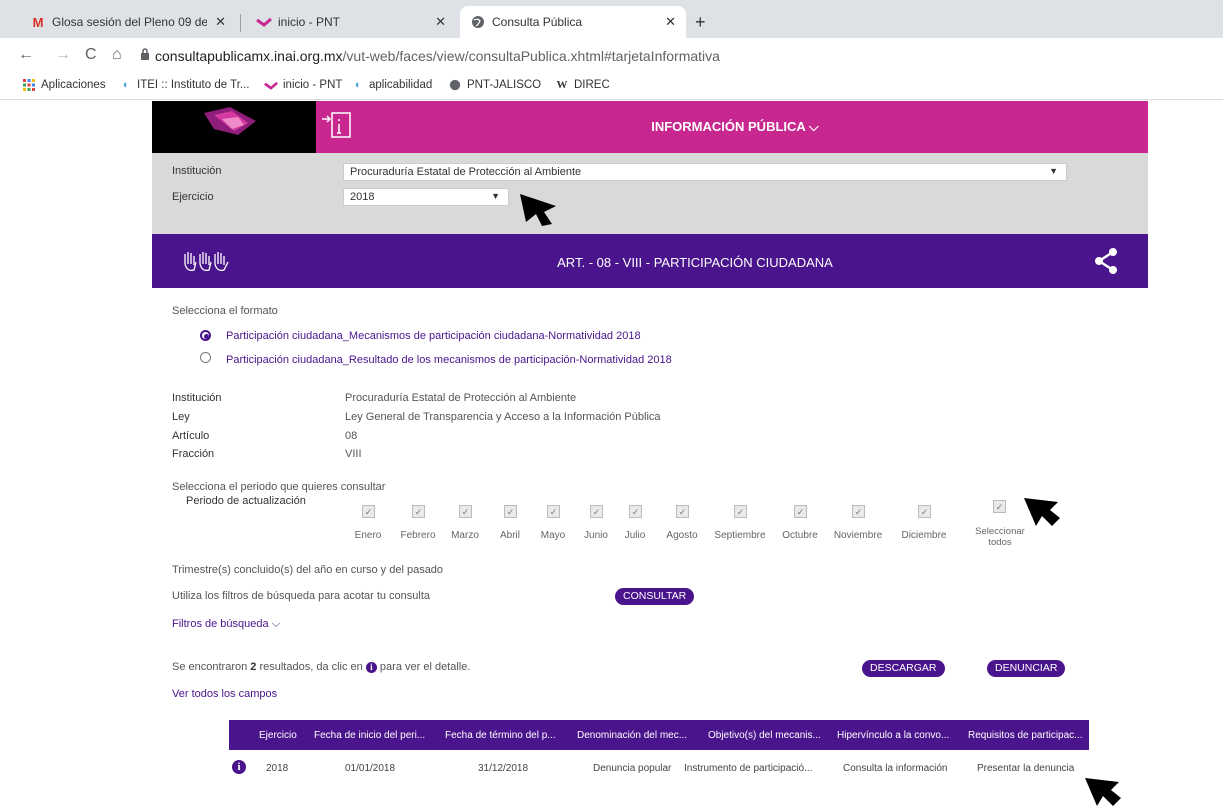 The height and width of the screenshot is (808, 1223). I want to click on tab-title: Consulta Pública, so click(537, 22).